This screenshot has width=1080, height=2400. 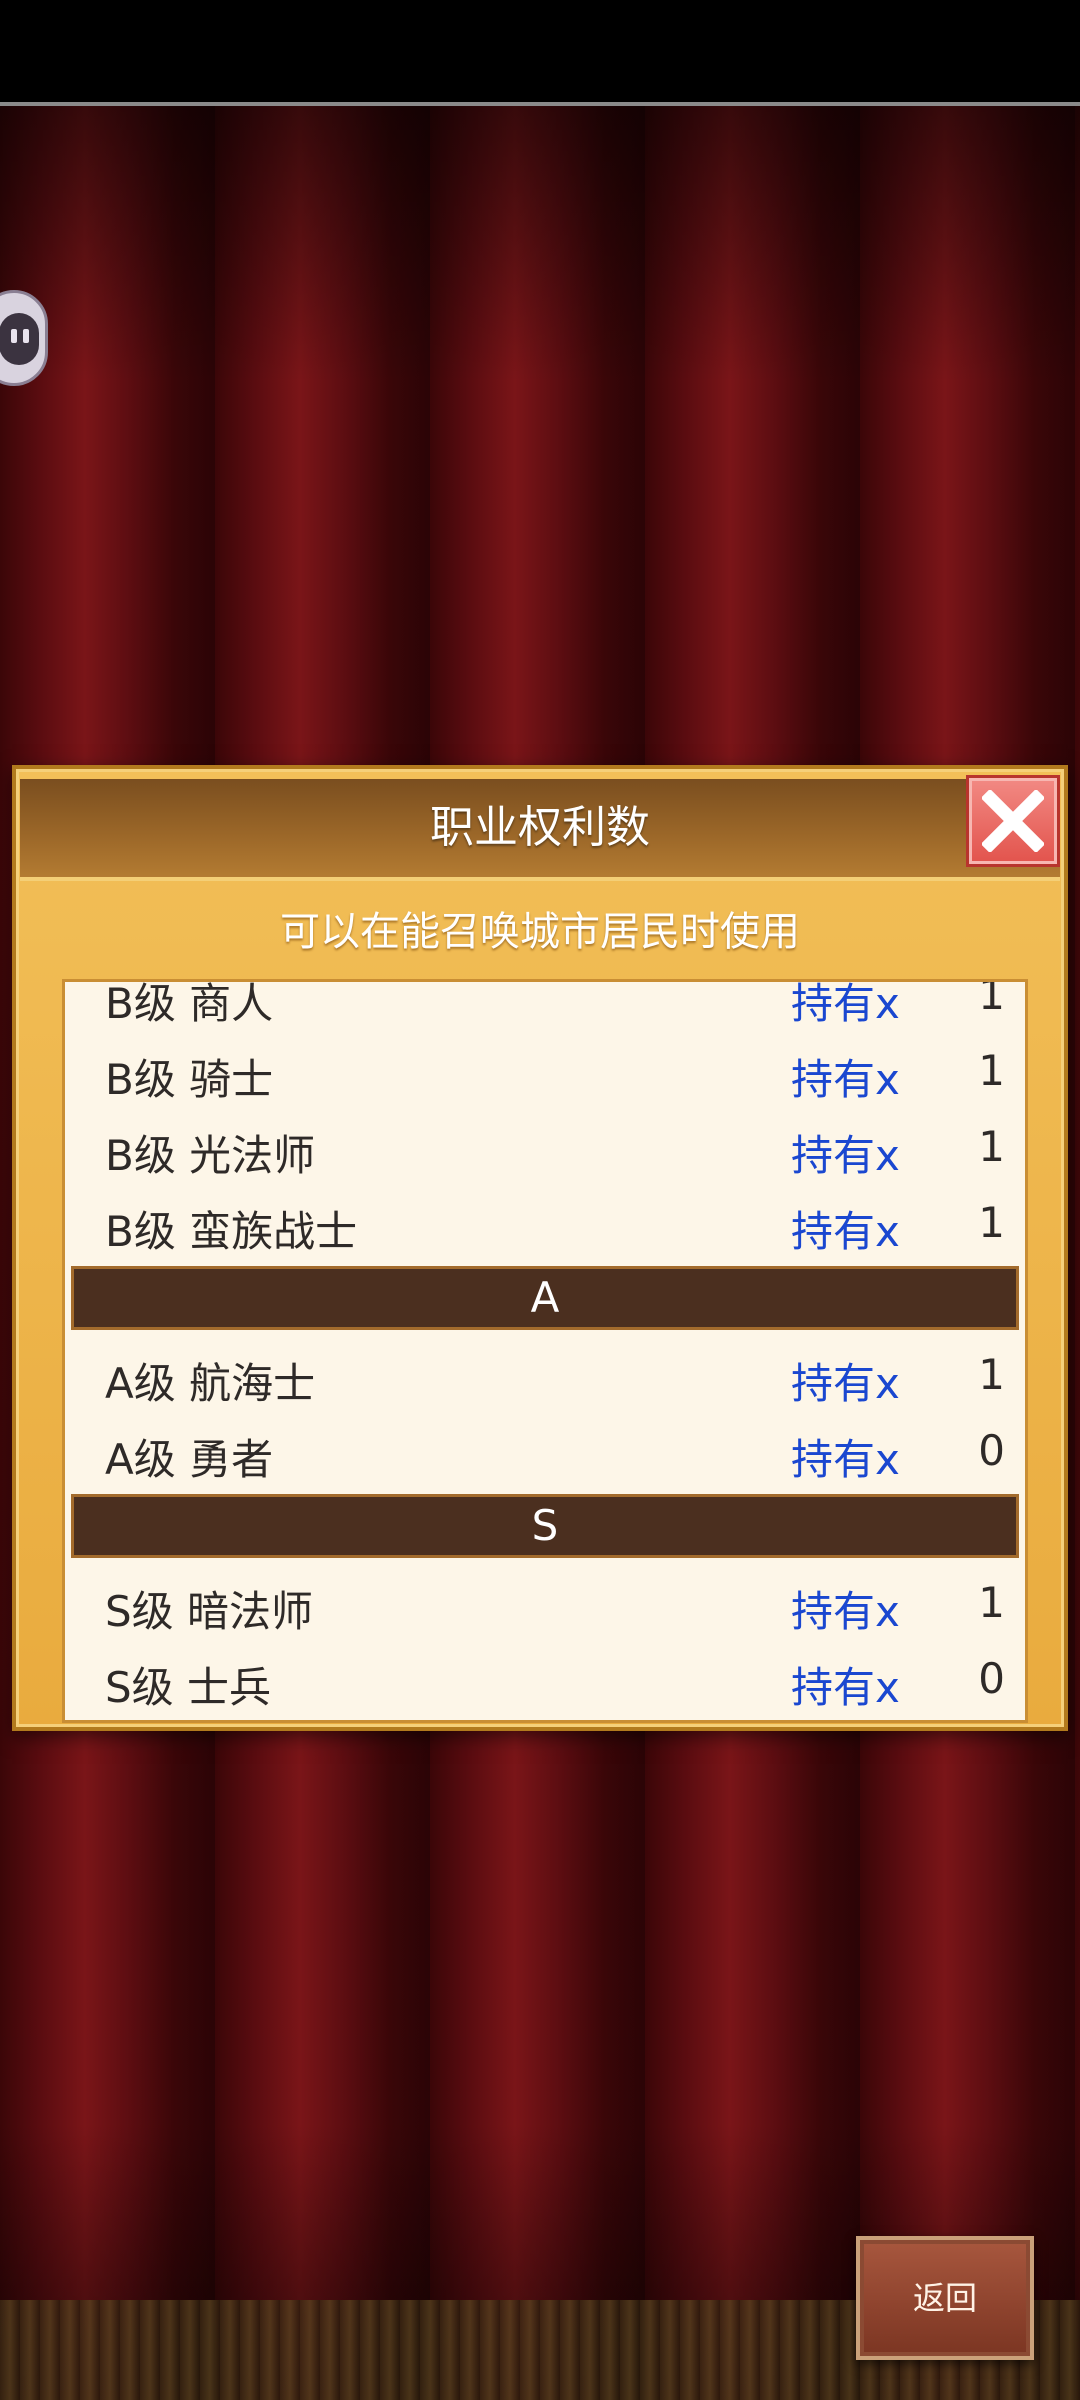 I want to click on list-item: A级 勇者 持有x 0, so click(x=545, y=1450).